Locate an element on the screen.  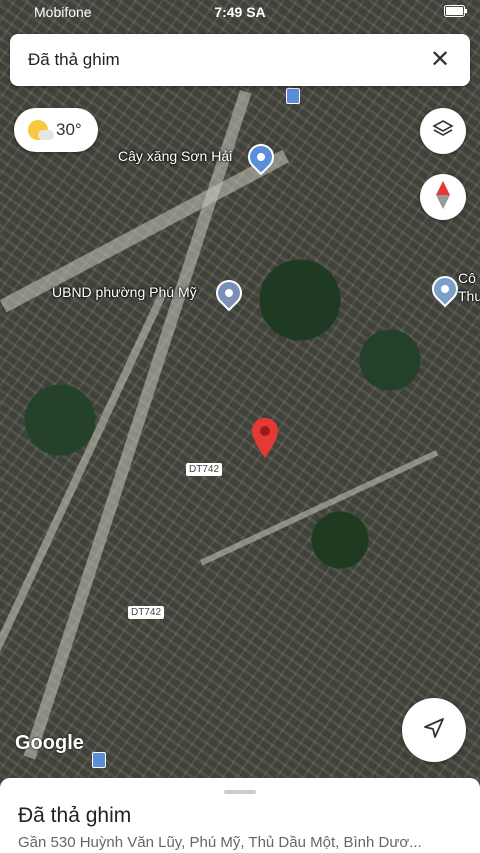
my-location-button is located at coordinates (434, 730).